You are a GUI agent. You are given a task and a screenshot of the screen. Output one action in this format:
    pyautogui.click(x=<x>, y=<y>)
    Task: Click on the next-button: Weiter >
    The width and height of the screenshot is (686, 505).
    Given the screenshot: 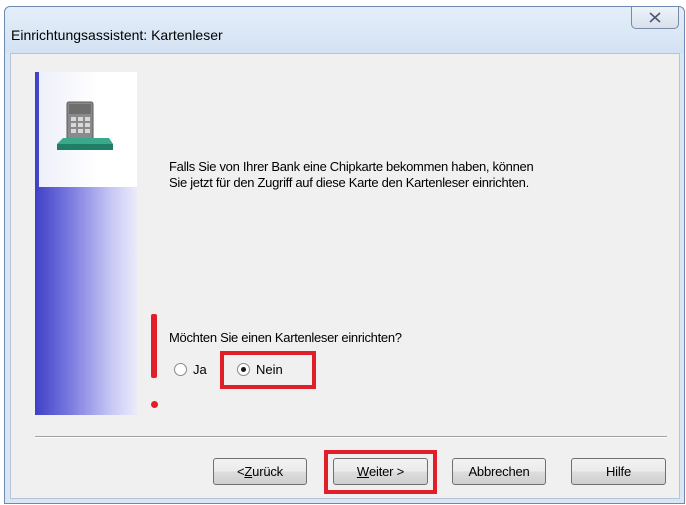 What is the action you would take?
    pyautogui.click(x=380, y=471)
    